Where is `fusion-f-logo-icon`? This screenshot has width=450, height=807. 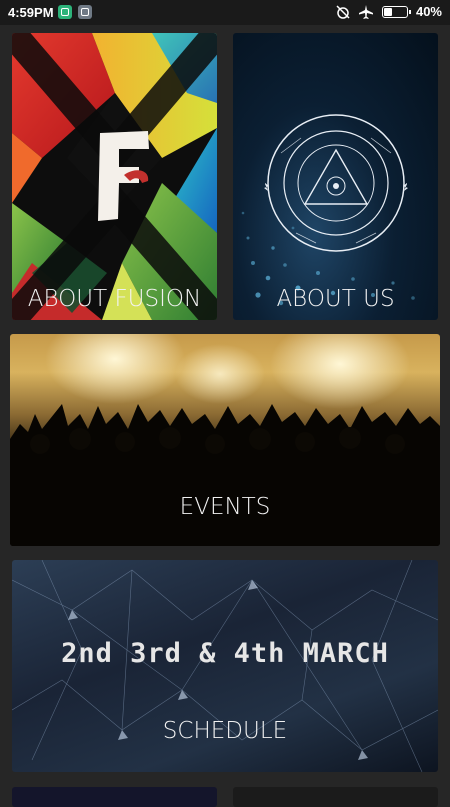
fusion-f-logo-icon is located at coordinates (123, 176).